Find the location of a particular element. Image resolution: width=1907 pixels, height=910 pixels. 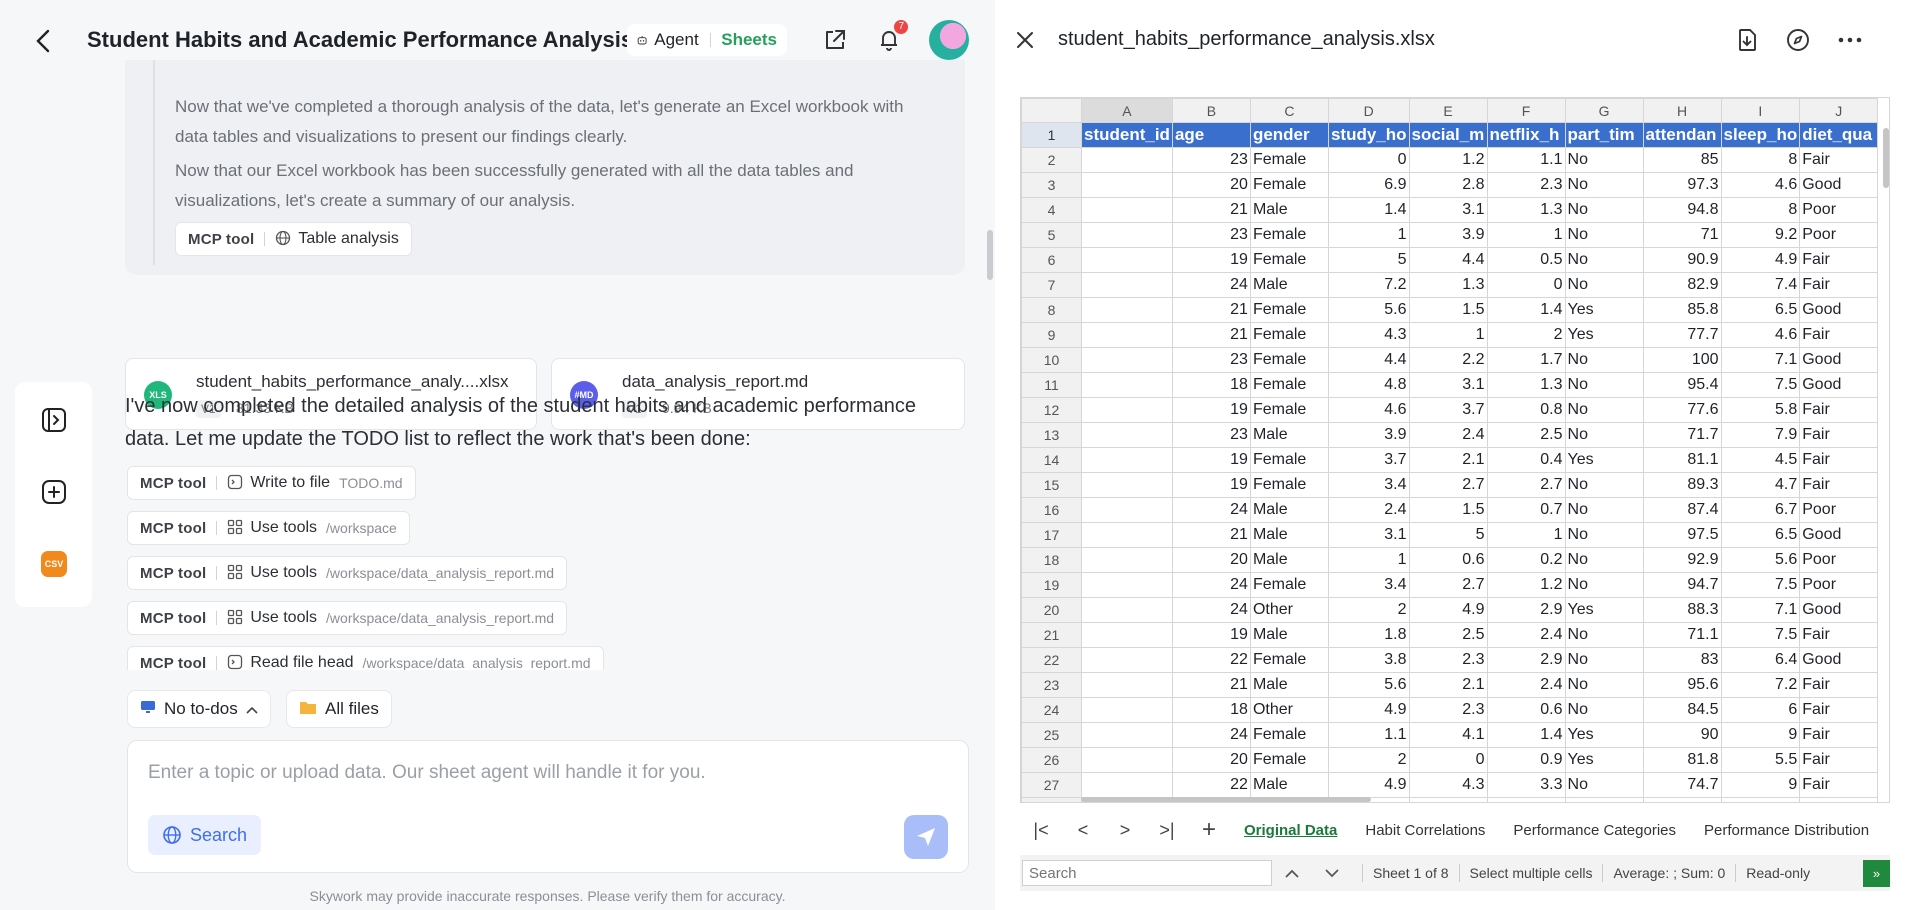

cell: 2.5 is located at coordinates (1448, 635).